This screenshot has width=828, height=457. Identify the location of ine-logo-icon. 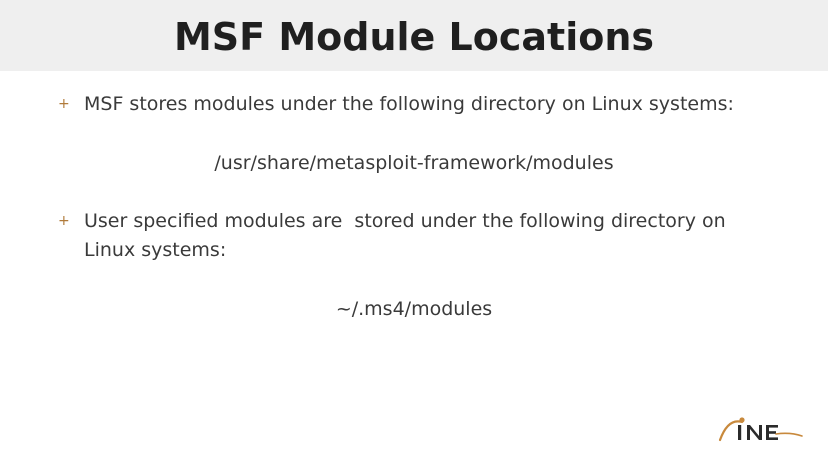
(760, 429).